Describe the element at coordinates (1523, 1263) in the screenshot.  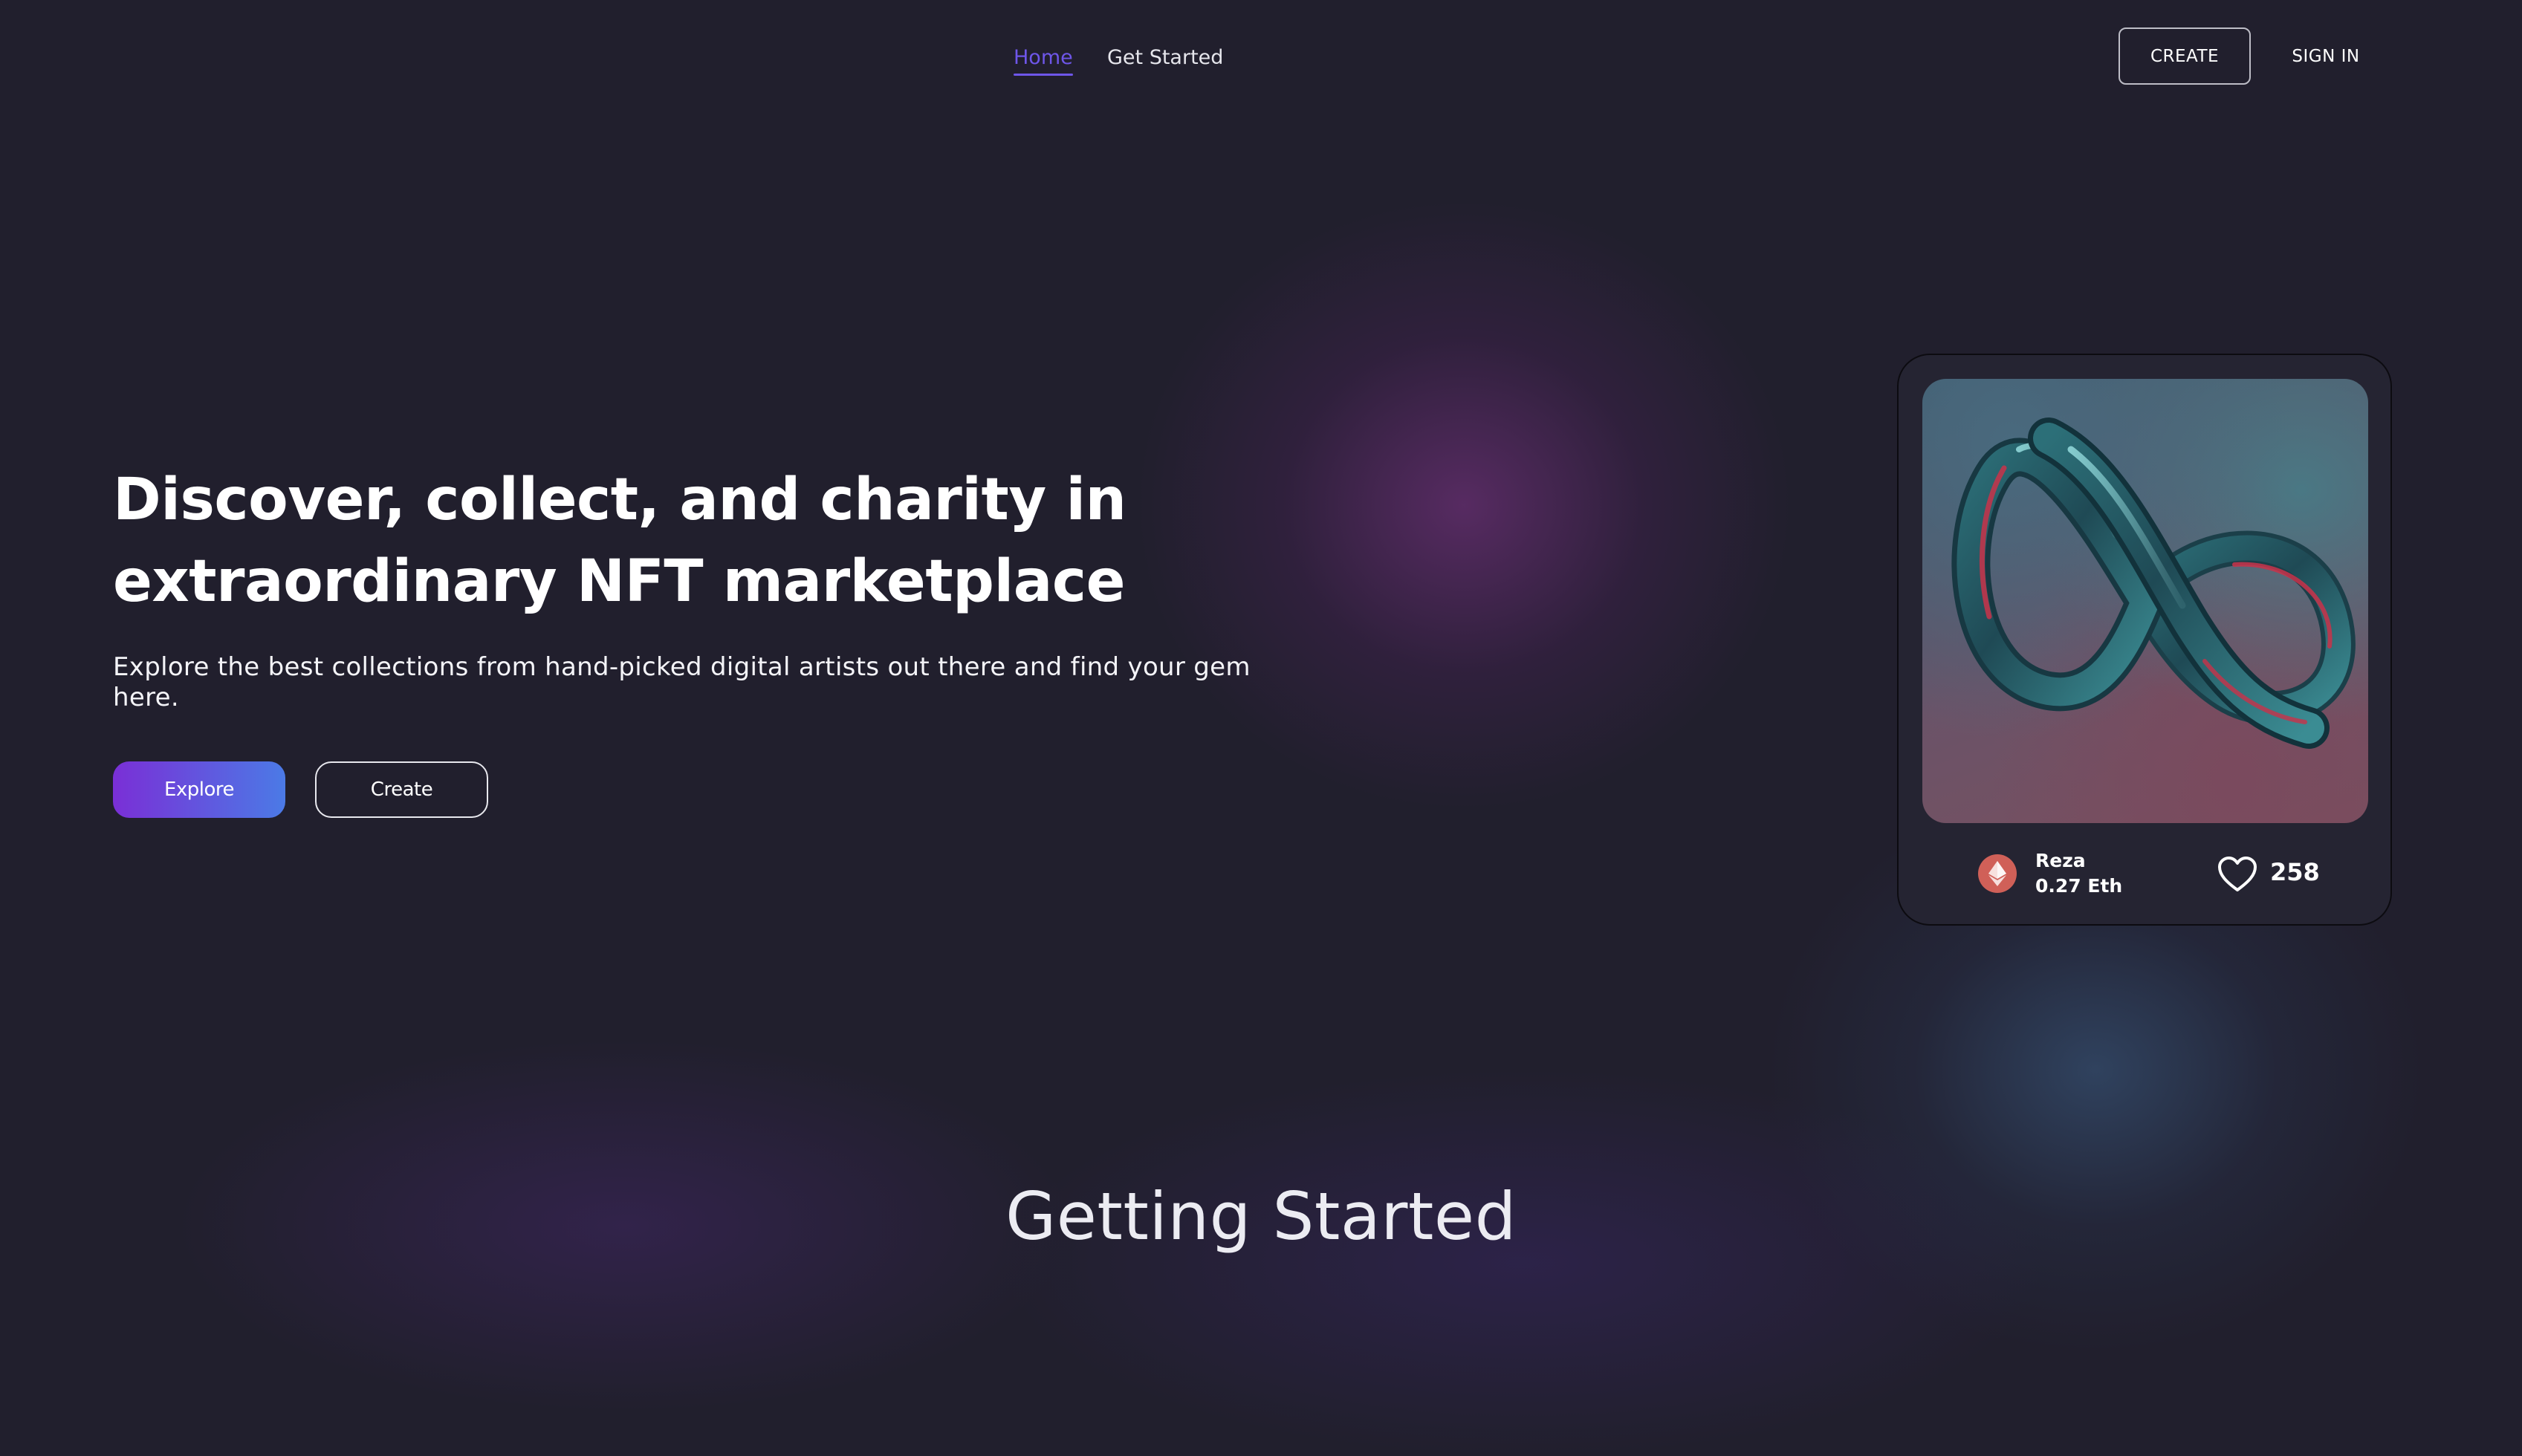
I see `violet-glow` at that location.